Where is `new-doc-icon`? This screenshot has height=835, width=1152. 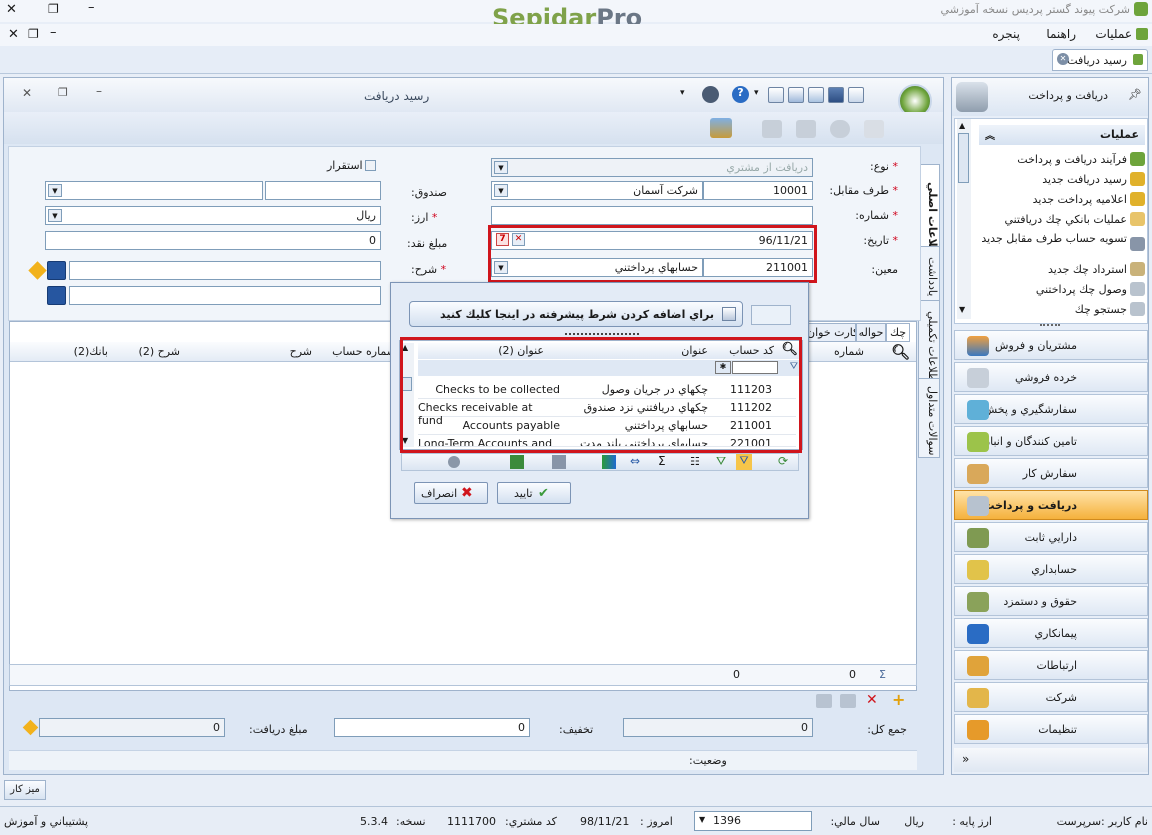
new-doc-icon is located at coordinates (856, 95).